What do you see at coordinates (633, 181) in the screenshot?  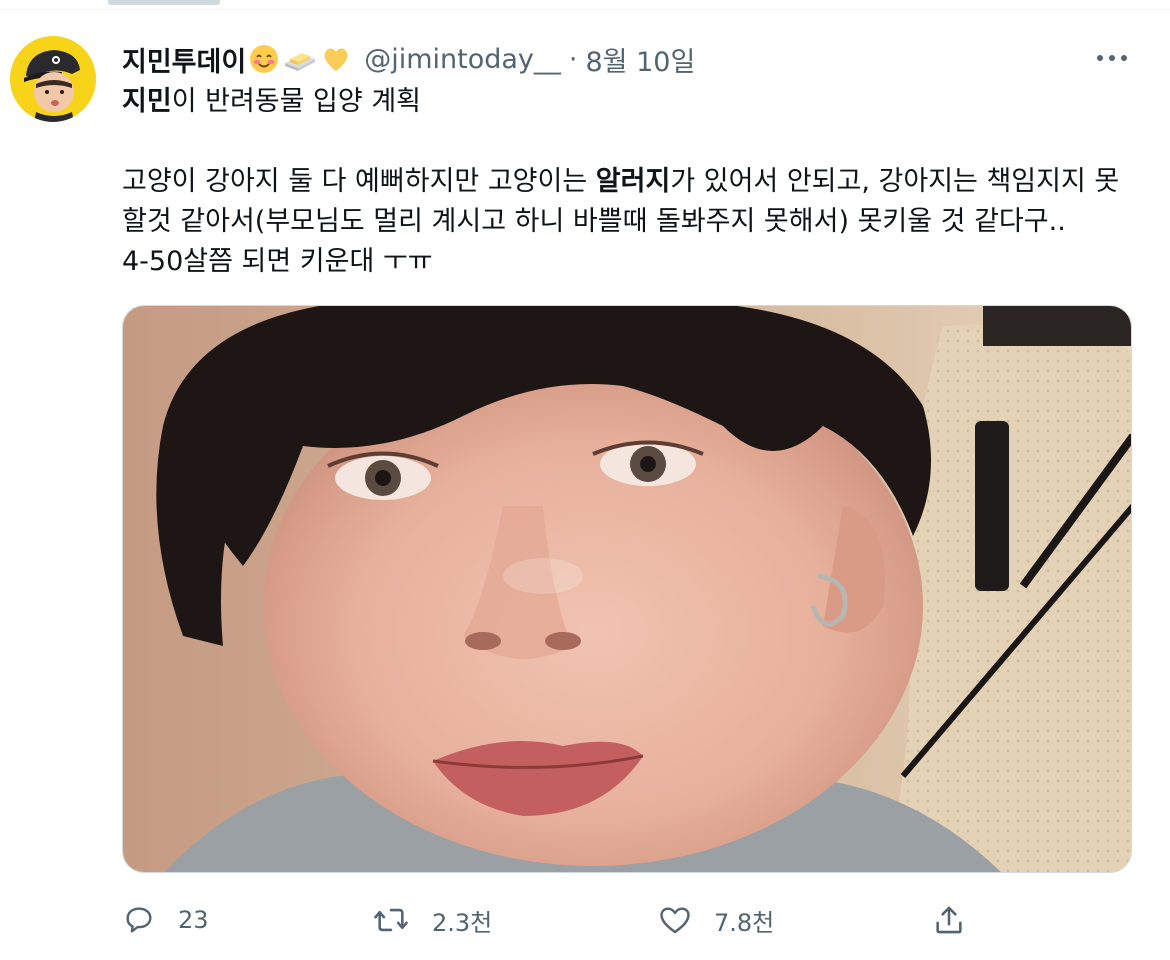 I see `tweet-body-bold: 알러지` at bounding box center [633, 181].